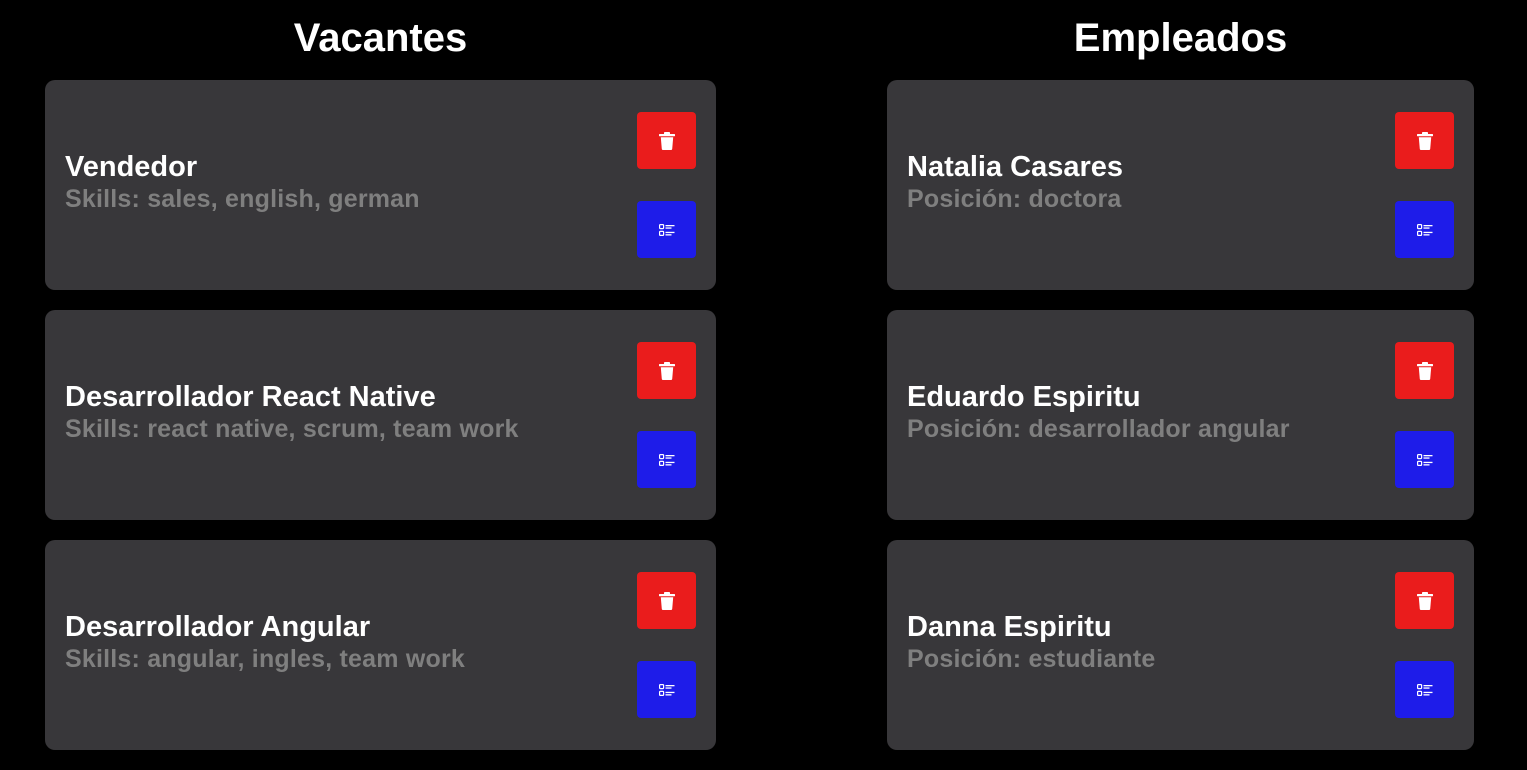 The height and width of the screenshot is (770, 1527). What do you see at coordinates (265, 659) in the screenshot?
I see `vacante-skills: Skills: angular, ingles, team work` at bounding box center [265, 659].